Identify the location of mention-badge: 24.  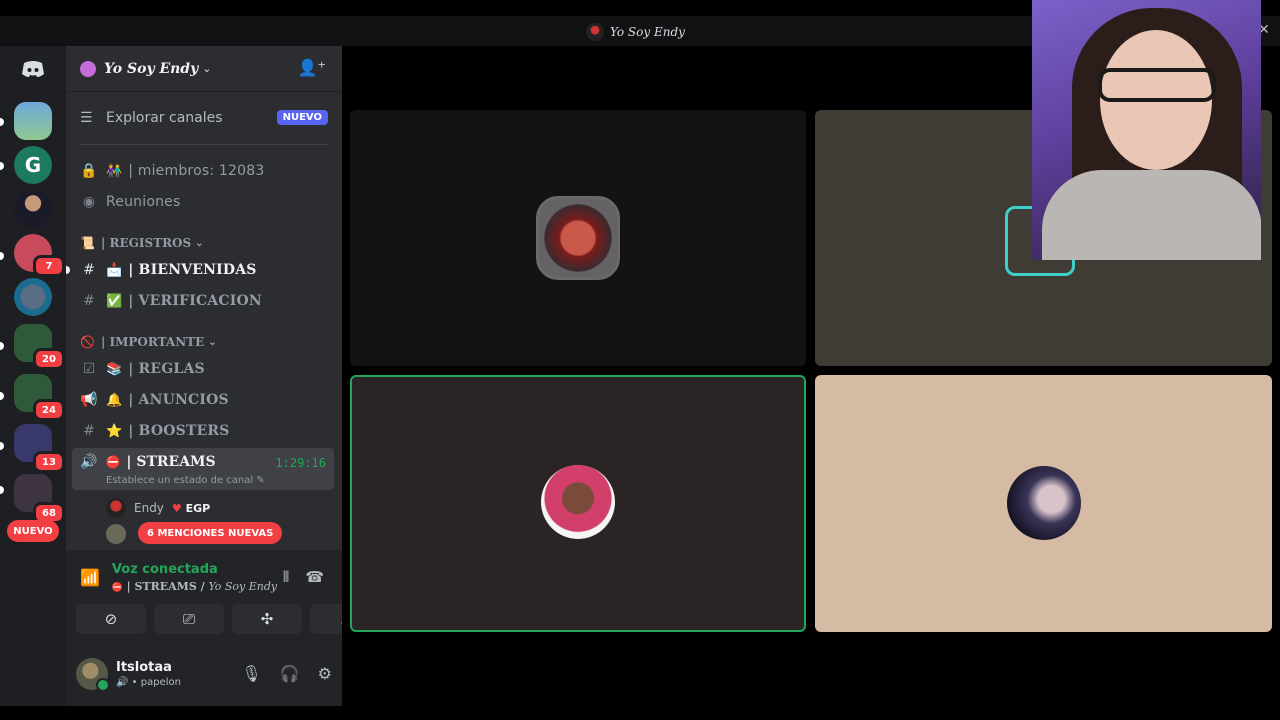
(49, 410).